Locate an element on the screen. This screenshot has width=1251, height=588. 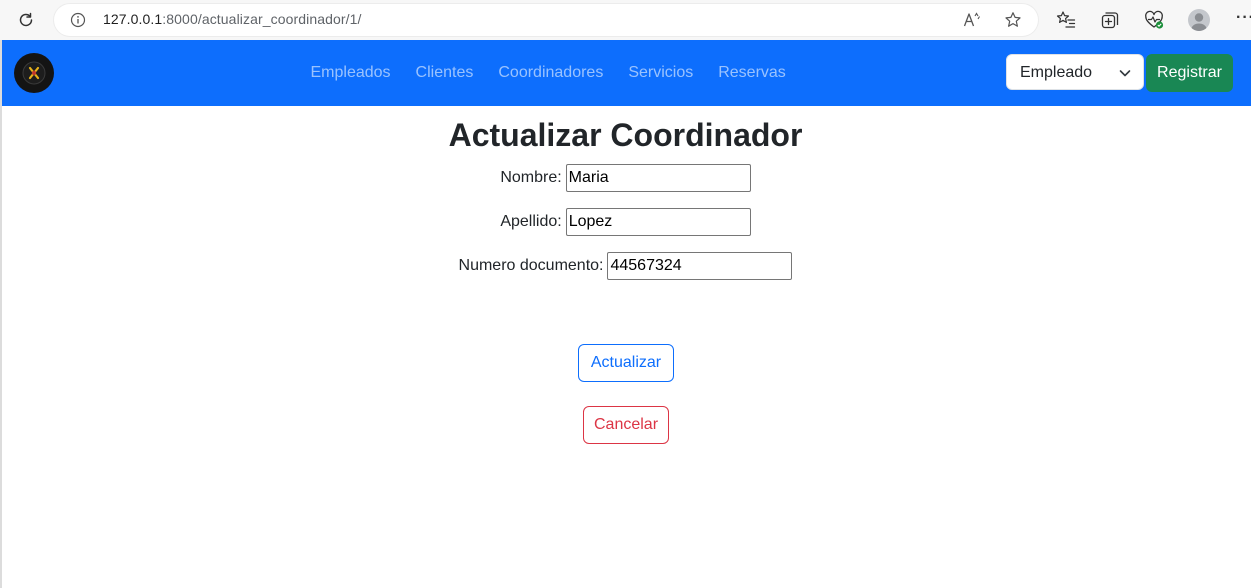
nav-link-empleados: Empleados is located at coordinates (350, 73).